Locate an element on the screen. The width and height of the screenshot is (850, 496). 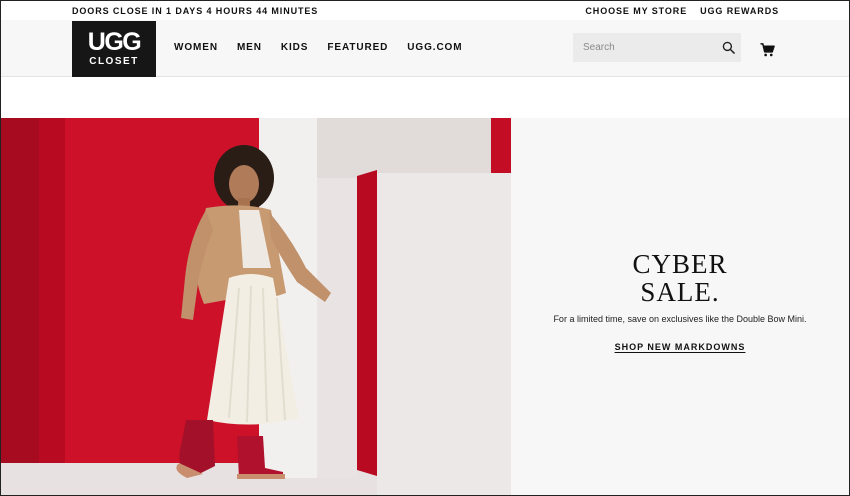
ugg-rewards-link: UGG REWARDS is located at coordinates (739, 11).